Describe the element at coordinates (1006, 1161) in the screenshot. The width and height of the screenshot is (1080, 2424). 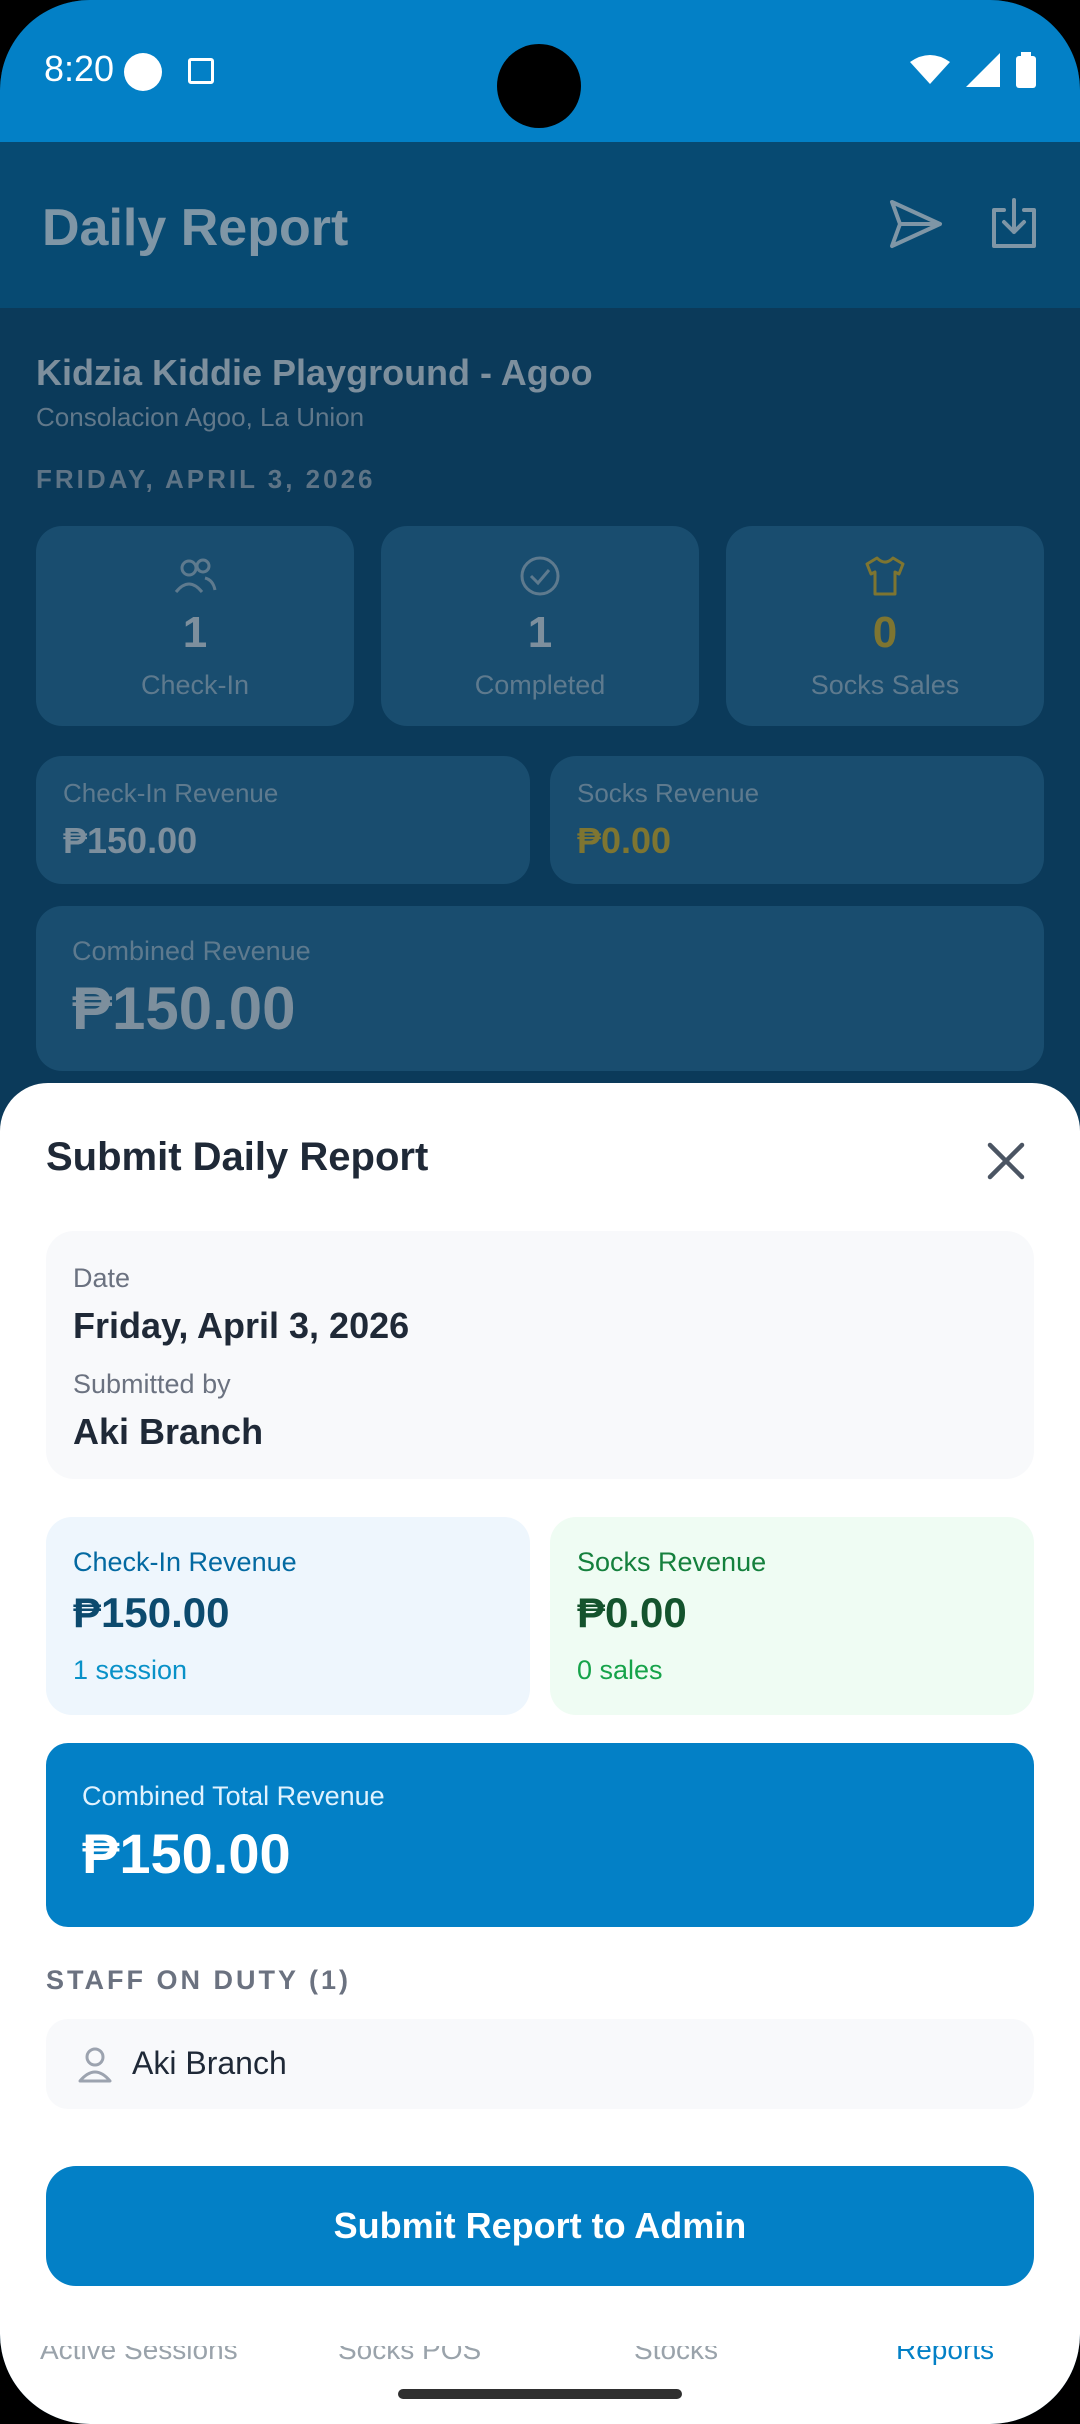
I see `close-icon` at that location.